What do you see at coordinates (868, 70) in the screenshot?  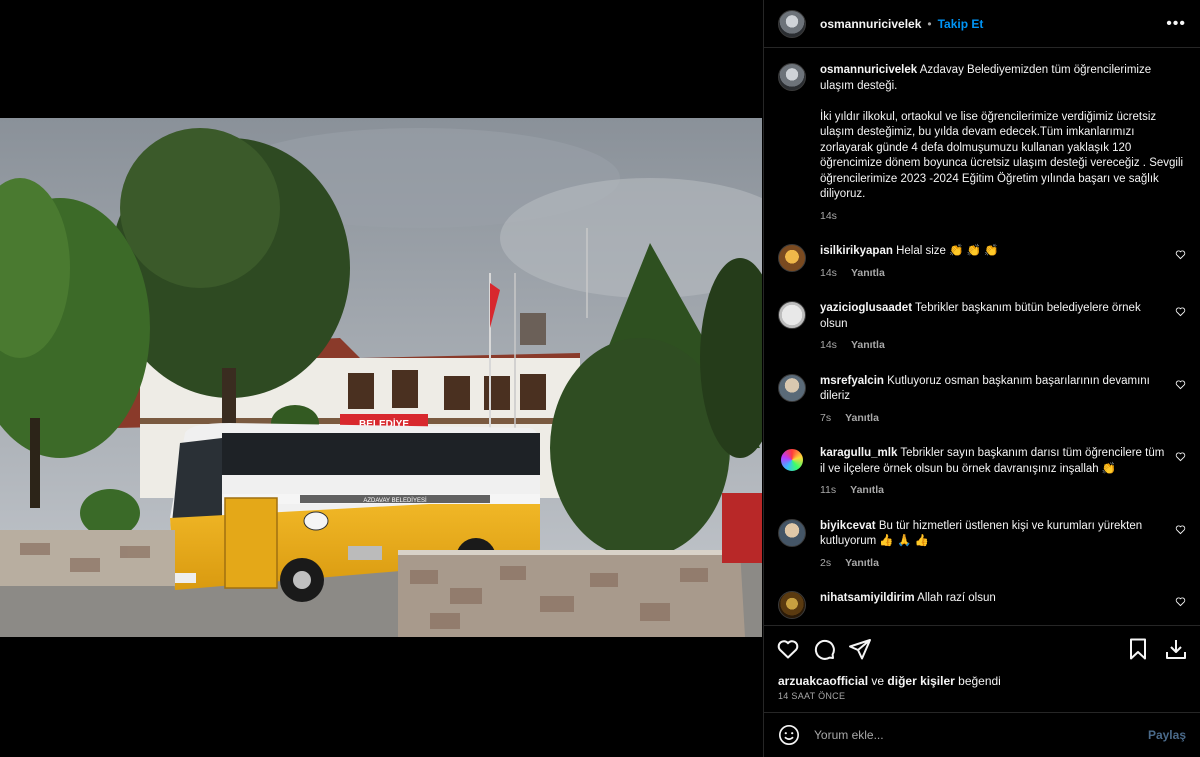 I see `caption-username: osmannuricivelek` at bounding box center [868, 70].